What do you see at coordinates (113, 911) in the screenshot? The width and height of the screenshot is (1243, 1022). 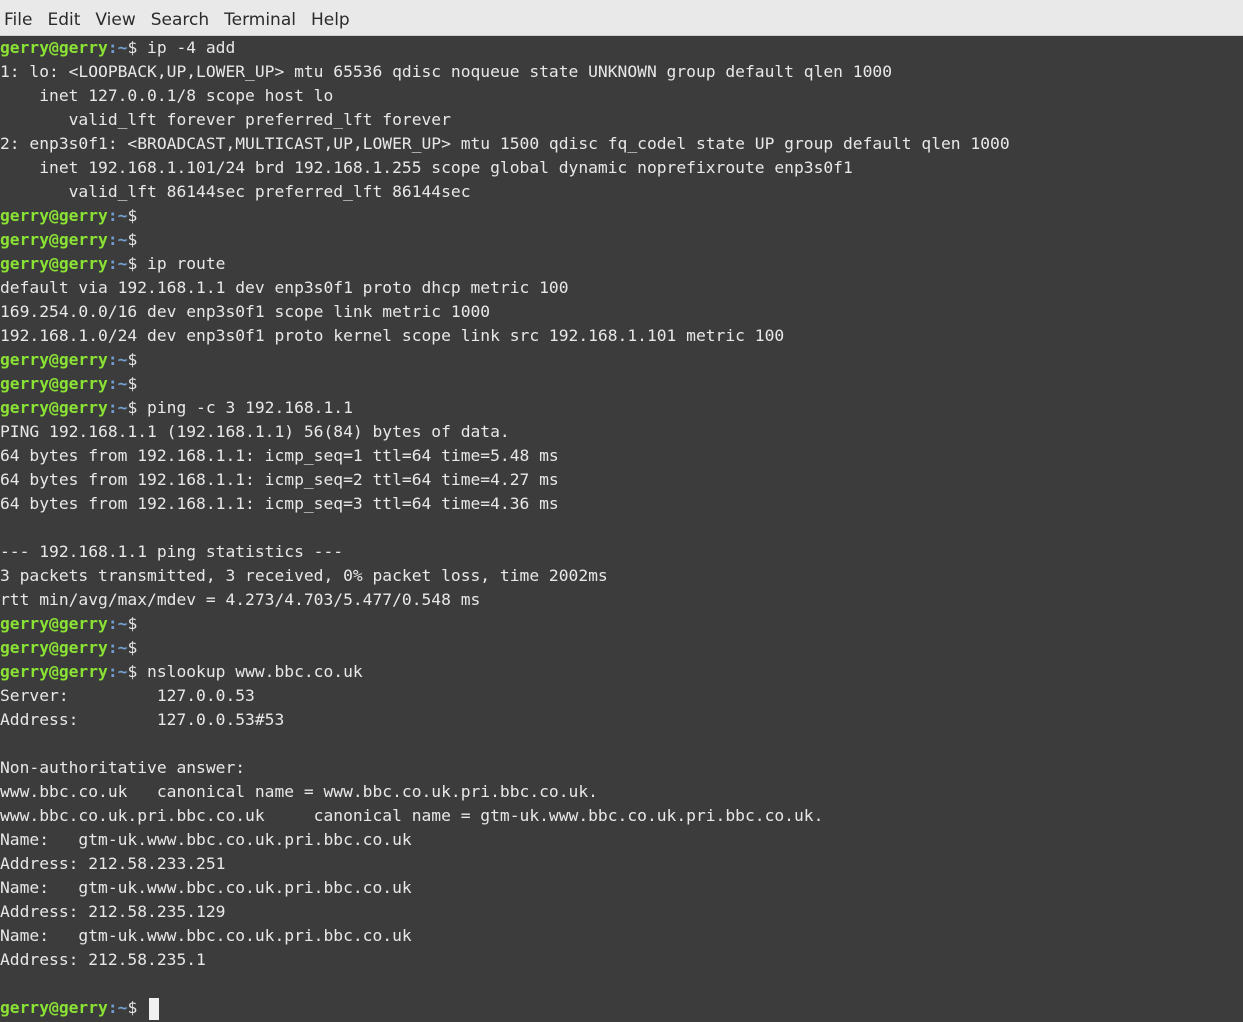 I see `output-line: Address: 212.58.235.129` at bounding box center [113, 911].